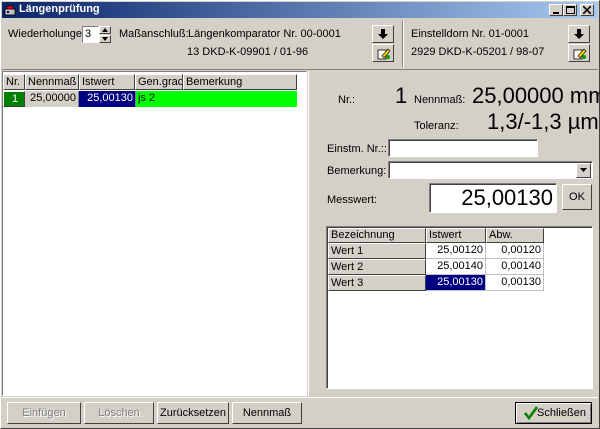  What do you see at coordinates (470, 34) in the screenshot?
I see `einstelldorn-line1: Einstelldorn Nr. 01-0001` at bounding box center [470, 34].